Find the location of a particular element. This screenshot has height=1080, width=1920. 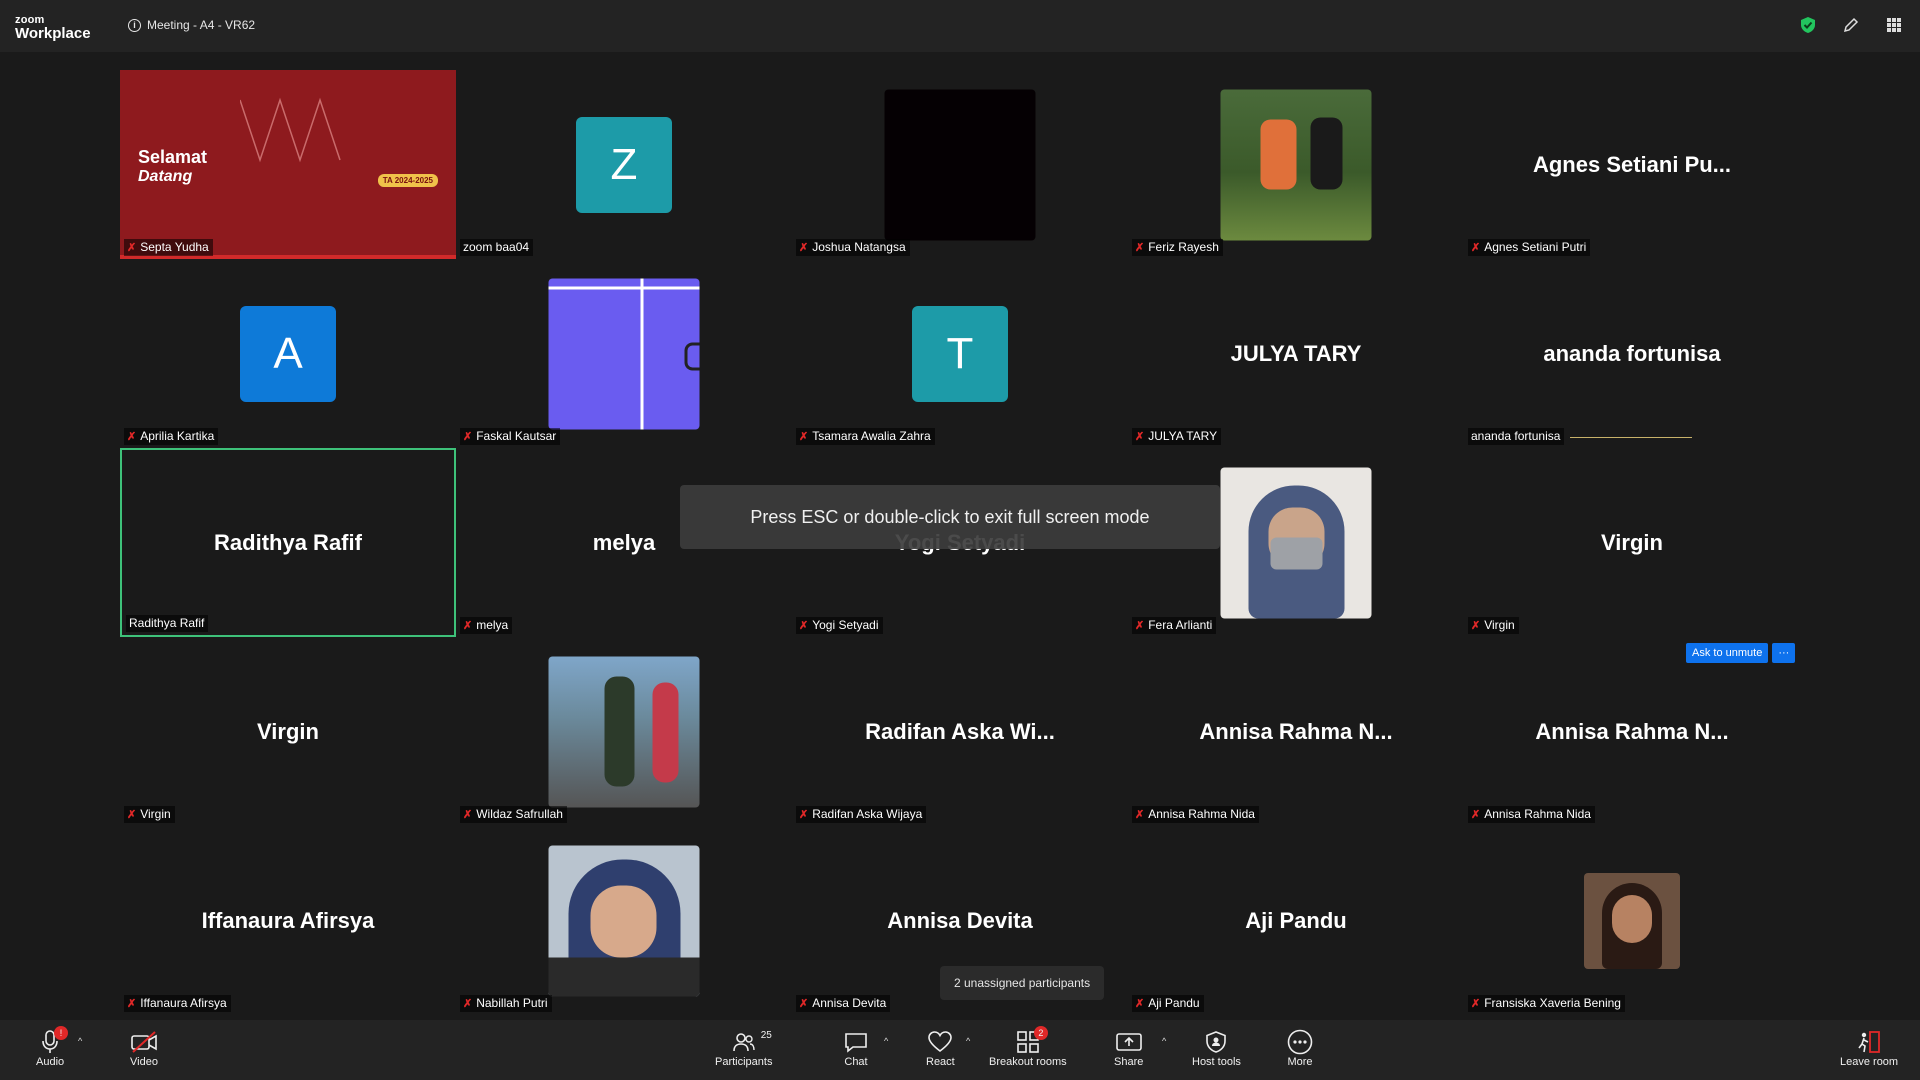

video-tile: ✗ Wildaz Safrullah is located at coordinates (624, 731).